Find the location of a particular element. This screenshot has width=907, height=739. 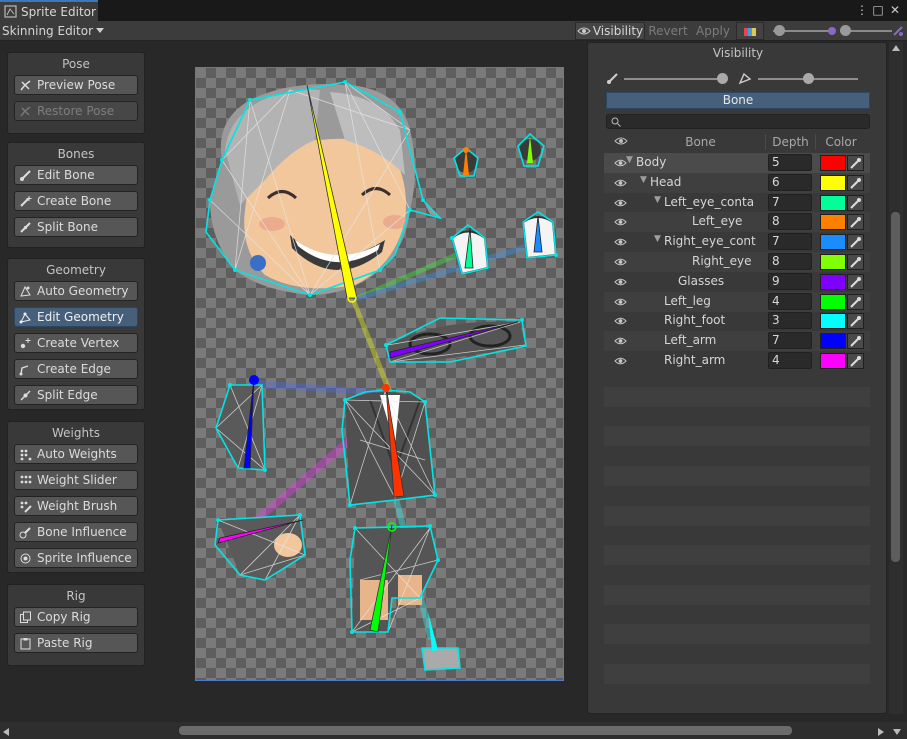

auto-geometry-button: Auto Geometry is located at coordinates (76, 291).